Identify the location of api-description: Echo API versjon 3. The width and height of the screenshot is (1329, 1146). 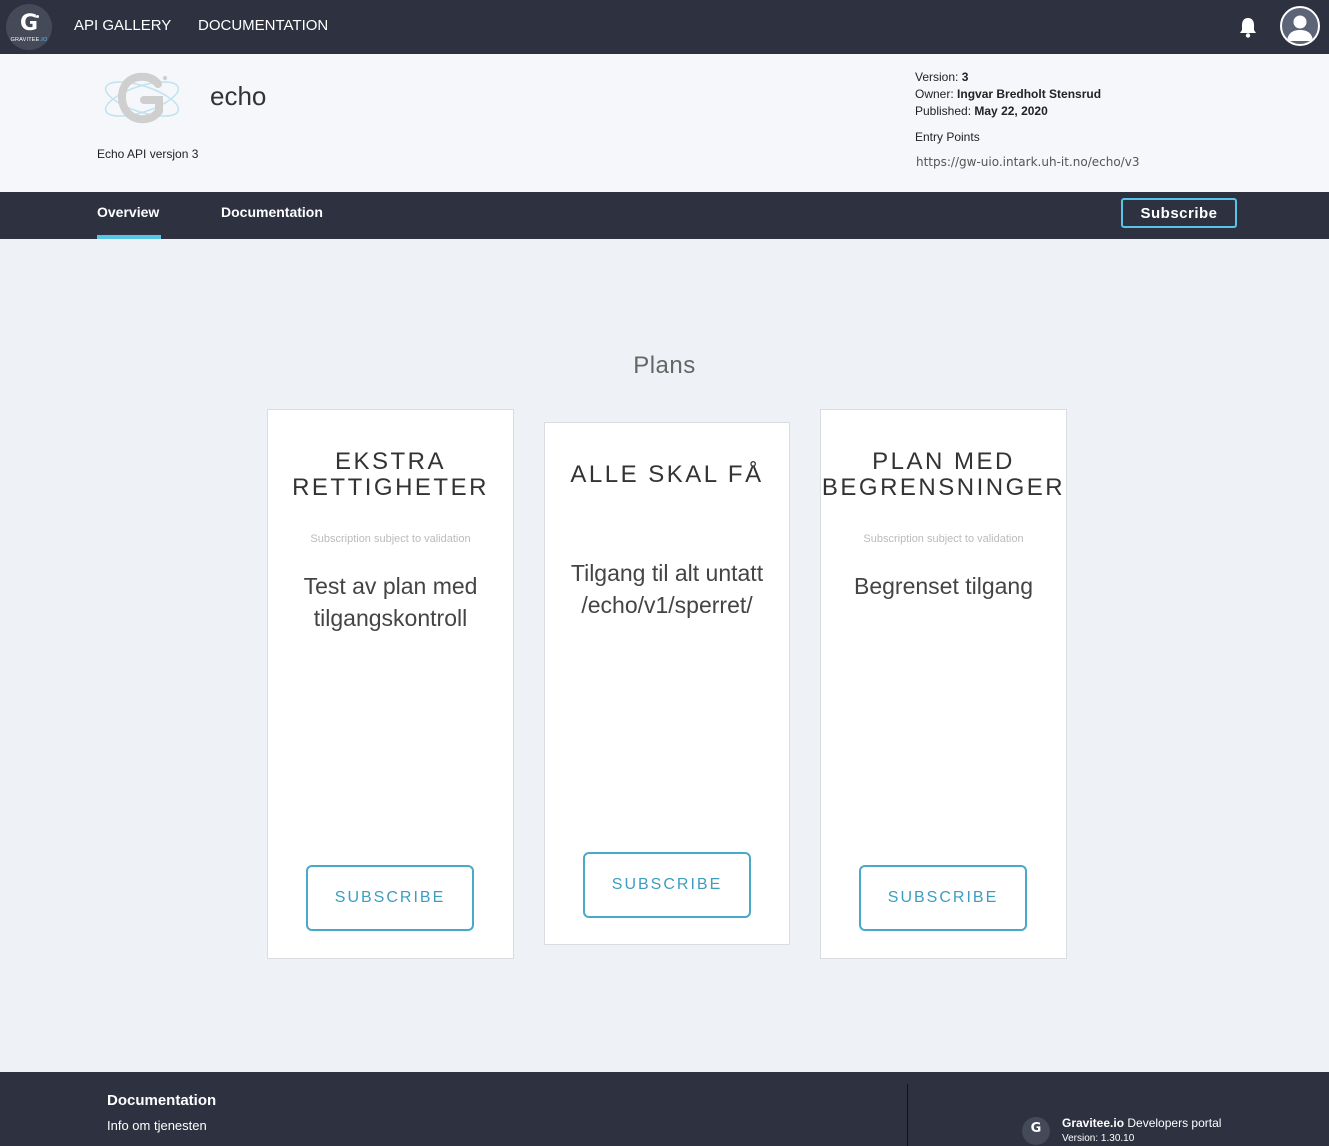
(148, 154).